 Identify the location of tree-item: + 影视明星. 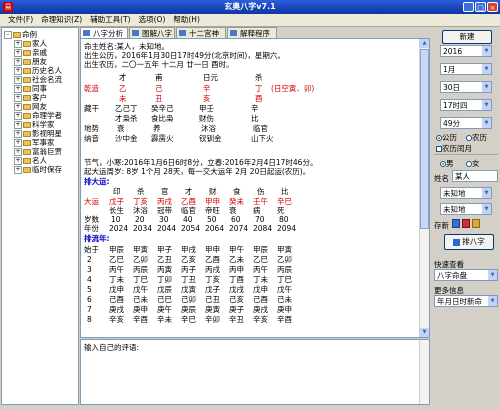
(38, 133).